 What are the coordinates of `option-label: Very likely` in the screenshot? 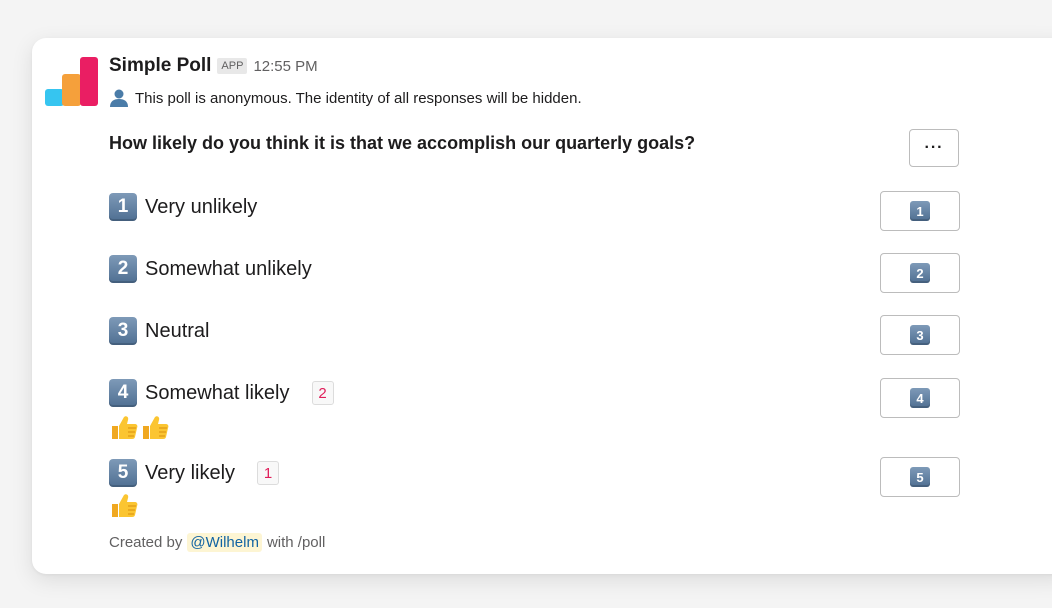 It's located at (190, 472).